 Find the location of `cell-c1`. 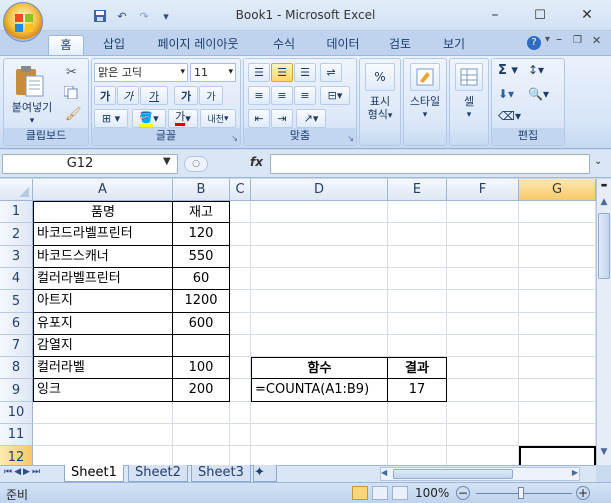

cell-c1 is located at coordinates (240, 212).